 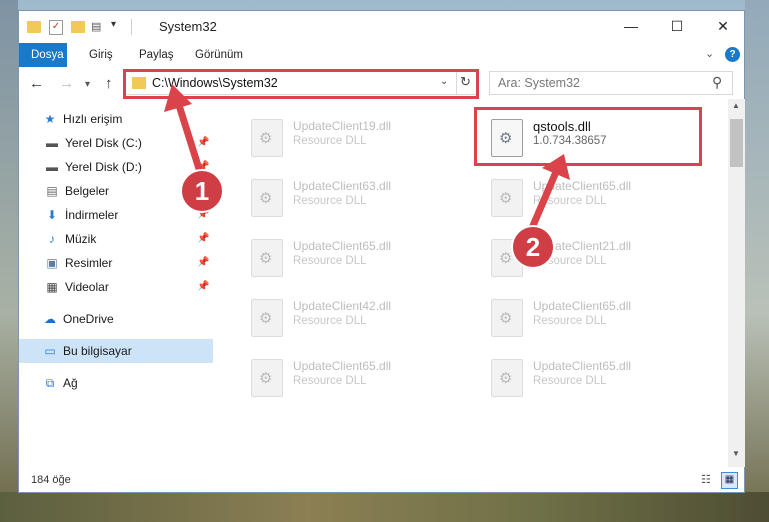 I want to click on sidebar-item-label: Müzik, so click(x=81, y=239).